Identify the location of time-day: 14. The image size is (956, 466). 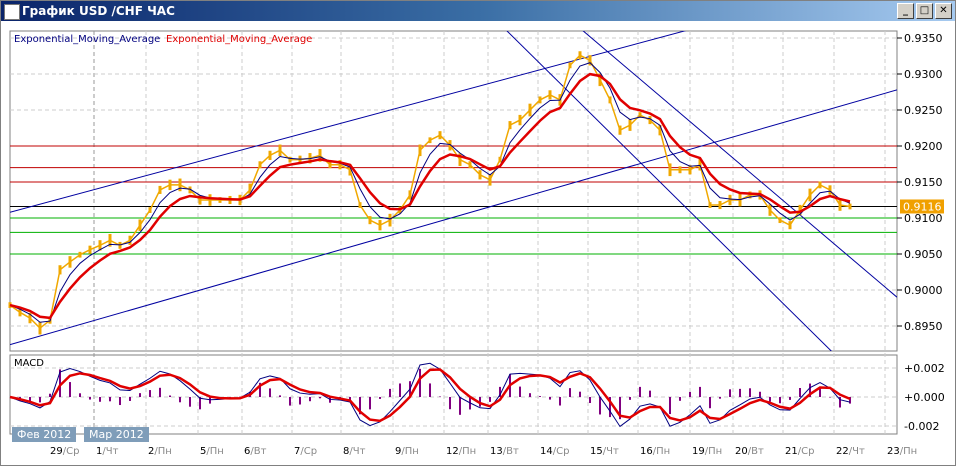
(546, 451).